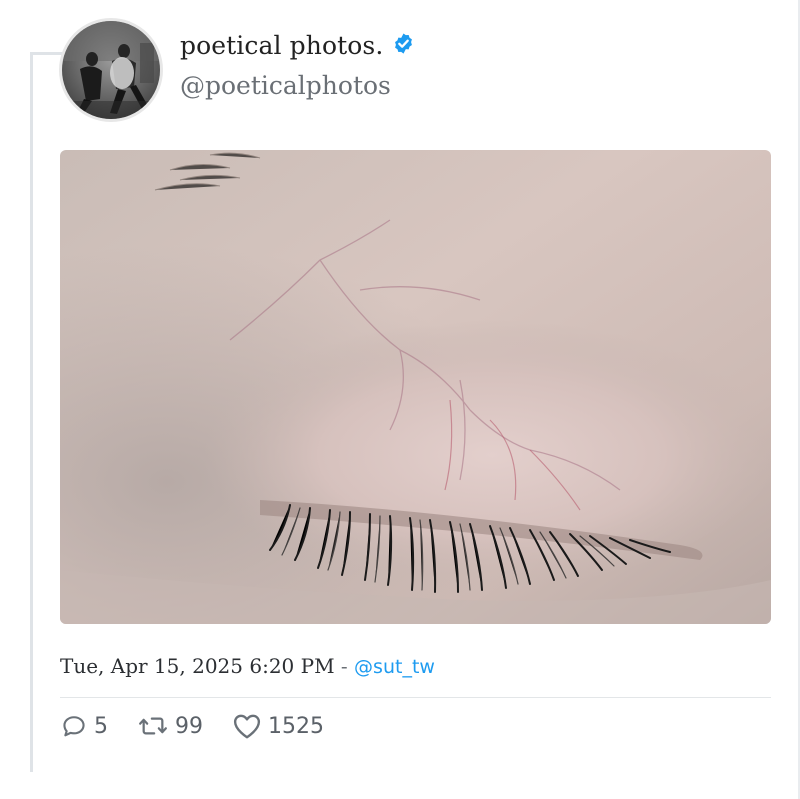  Describe the element at coordinates (153, 726) in the screenshot. I see `retweet-icon` at that location.